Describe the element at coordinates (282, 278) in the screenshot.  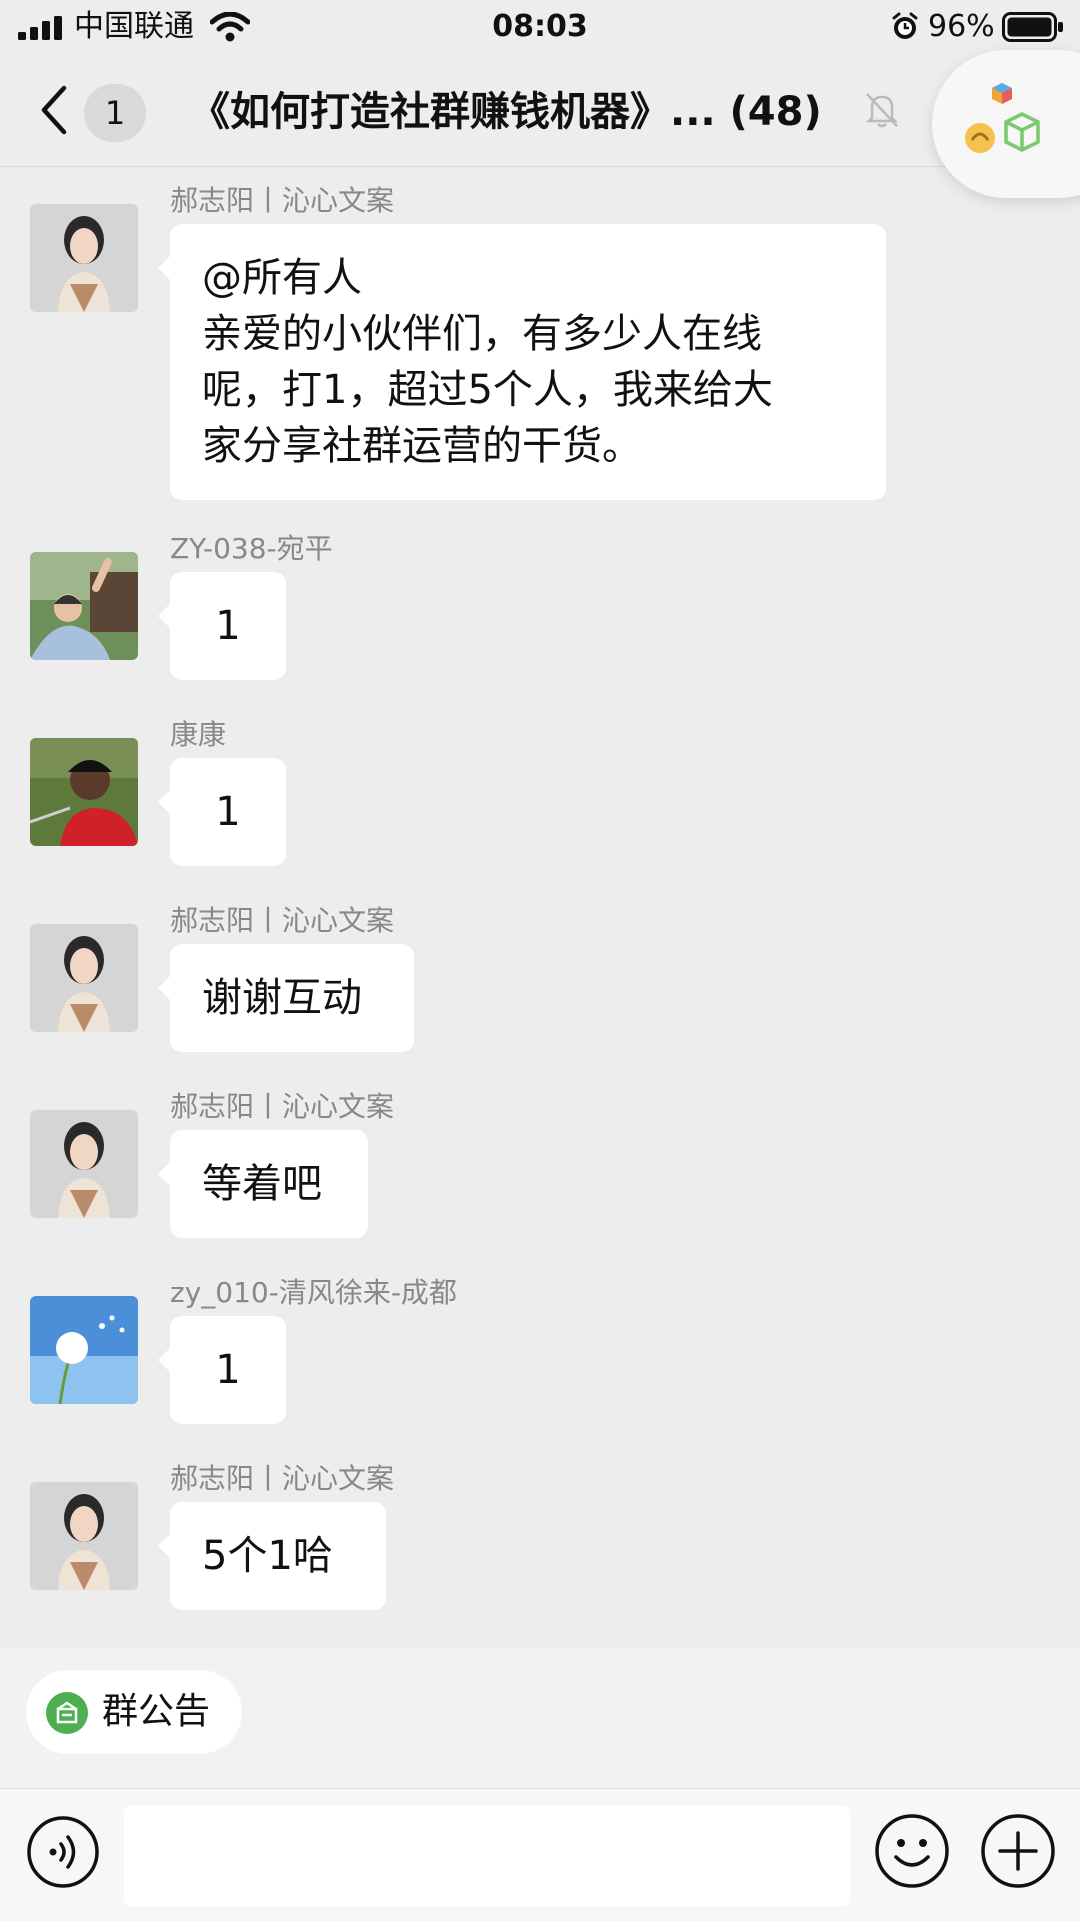
I see `message-text: @所有人` at that location.